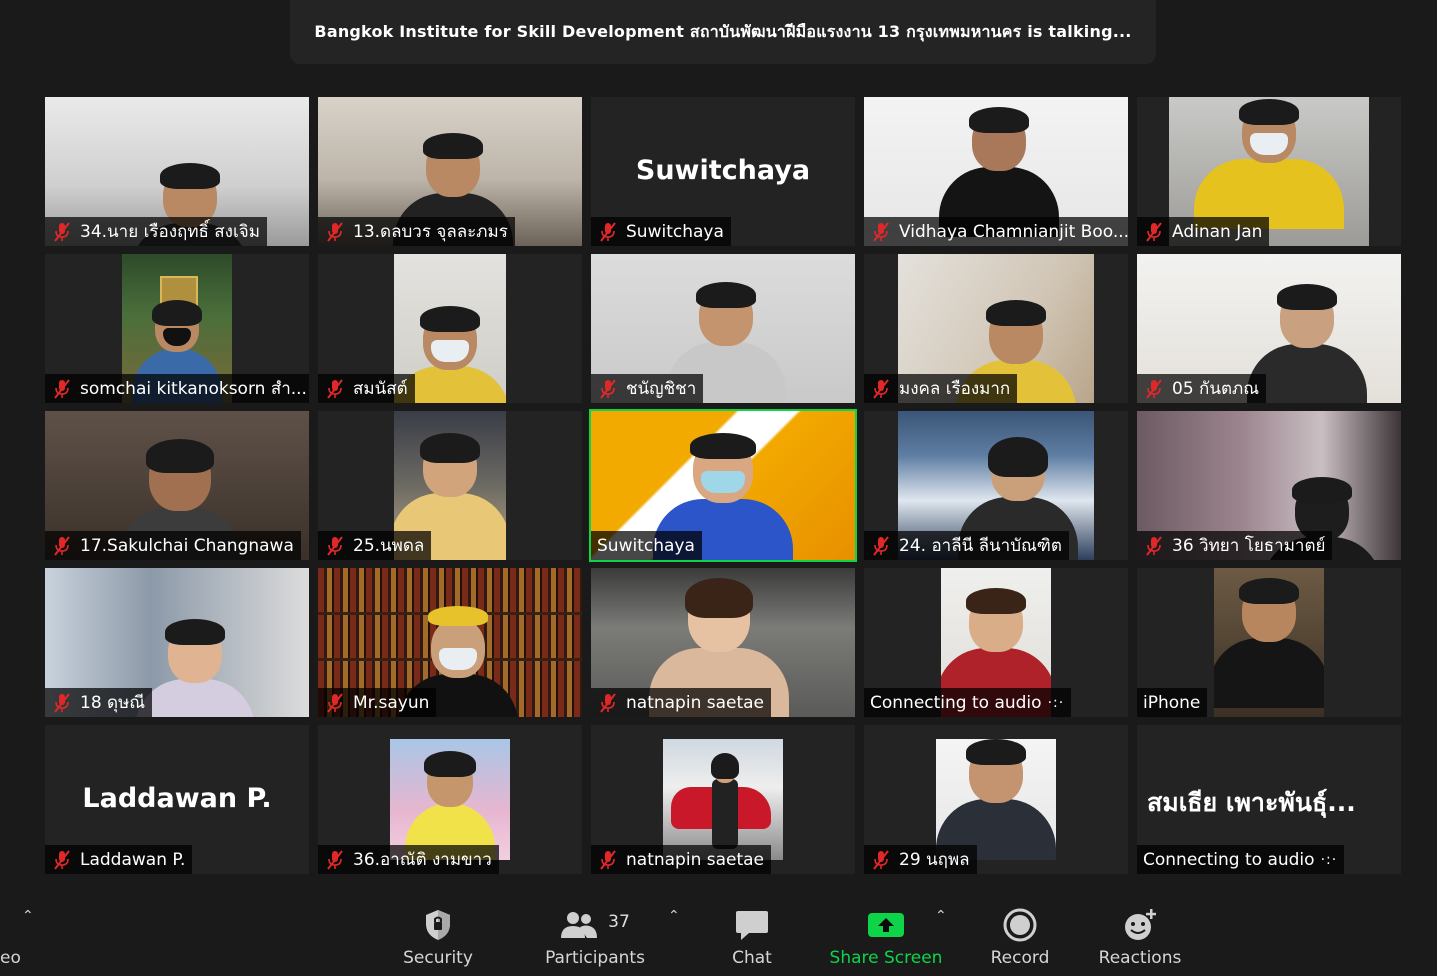  What do you see at coordinates (177, 171) in the screenshot?
I see `participant-tile: 34.นาย เรืองฤทธิ์ สงเจิม` at bounding box center [177, 171].